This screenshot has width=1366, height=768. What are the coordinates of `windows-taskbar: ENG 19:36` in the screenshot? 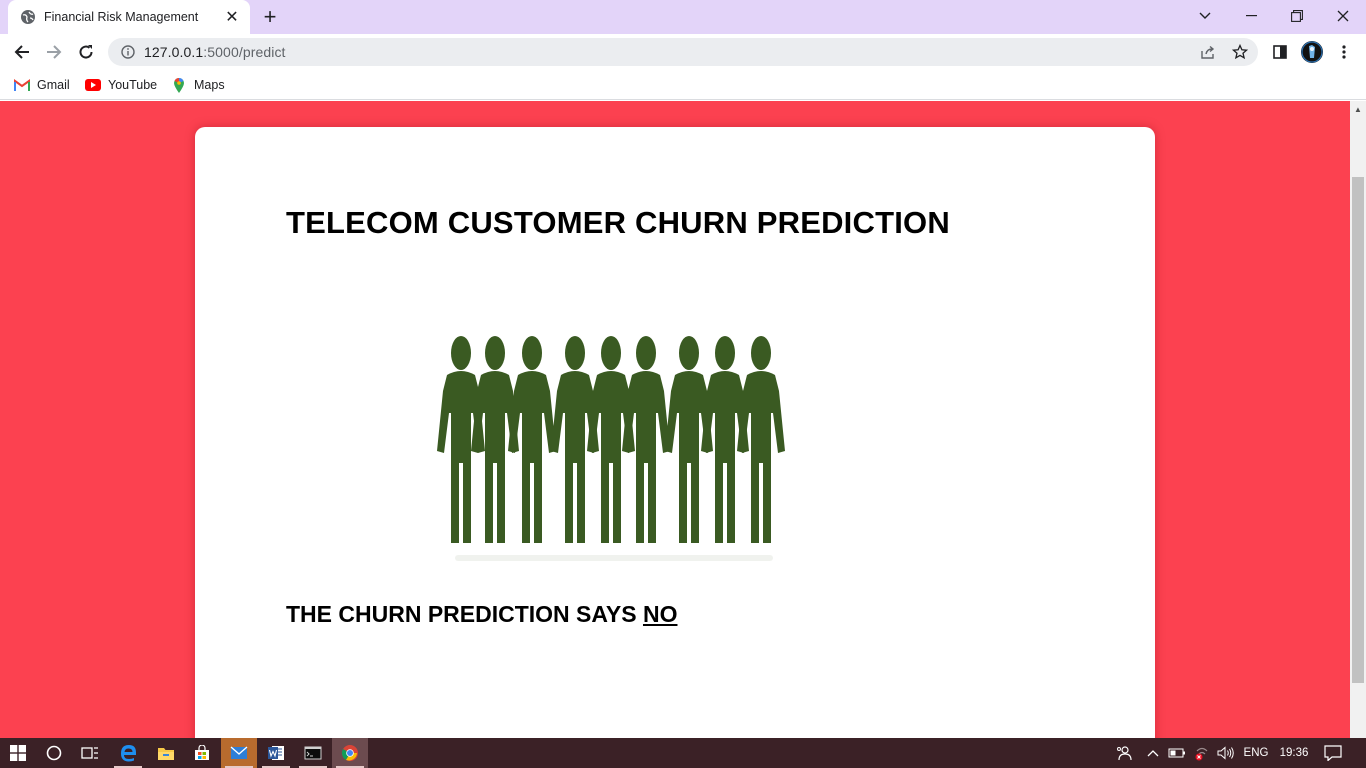 It's located at (683, 753).